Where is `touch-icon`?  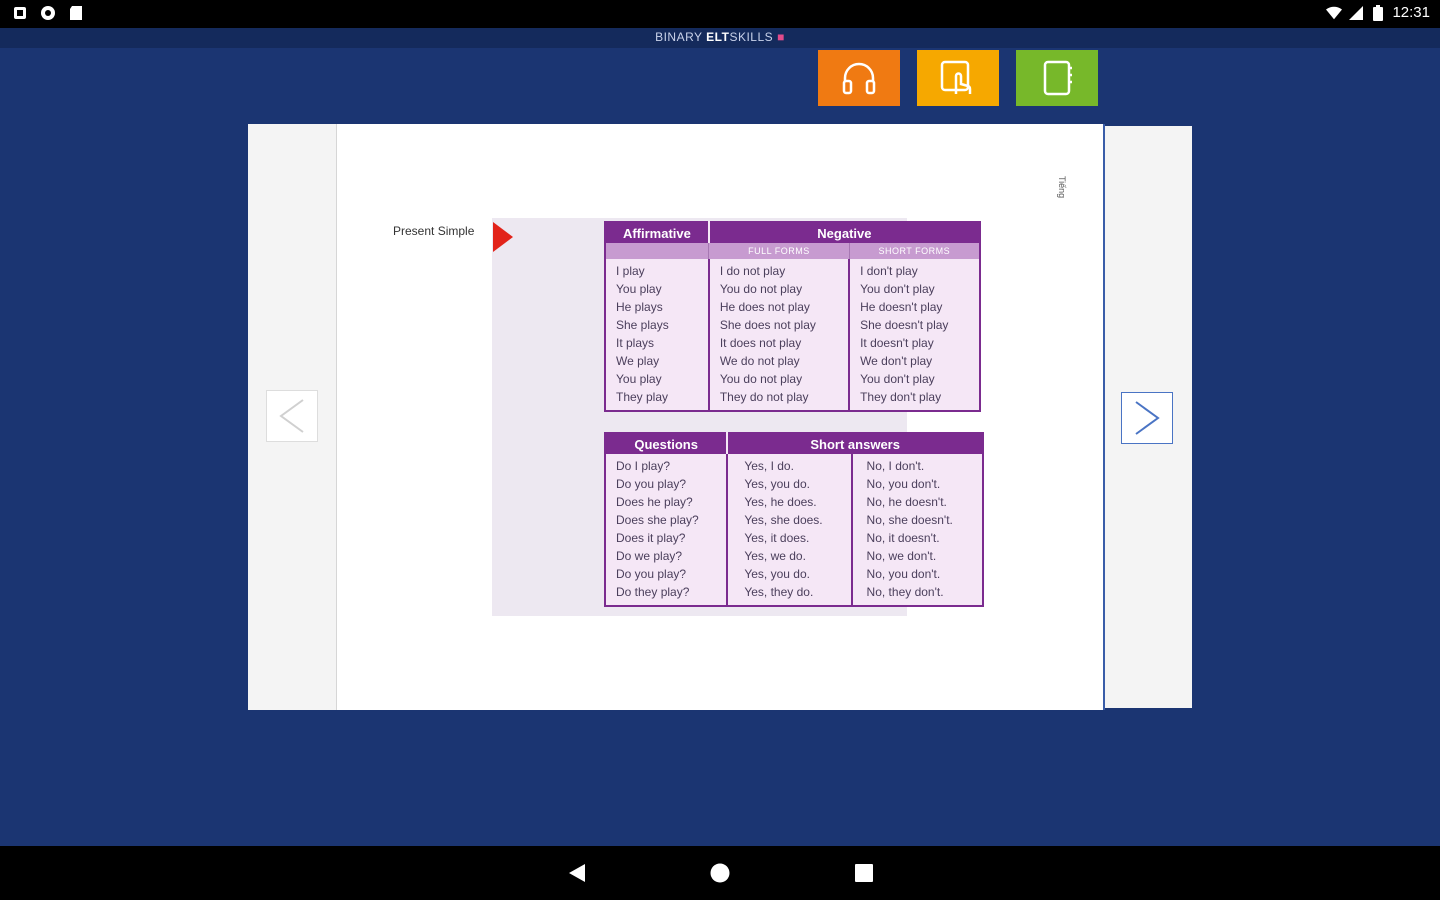
touch-icon is located at coordinates (956, 77).